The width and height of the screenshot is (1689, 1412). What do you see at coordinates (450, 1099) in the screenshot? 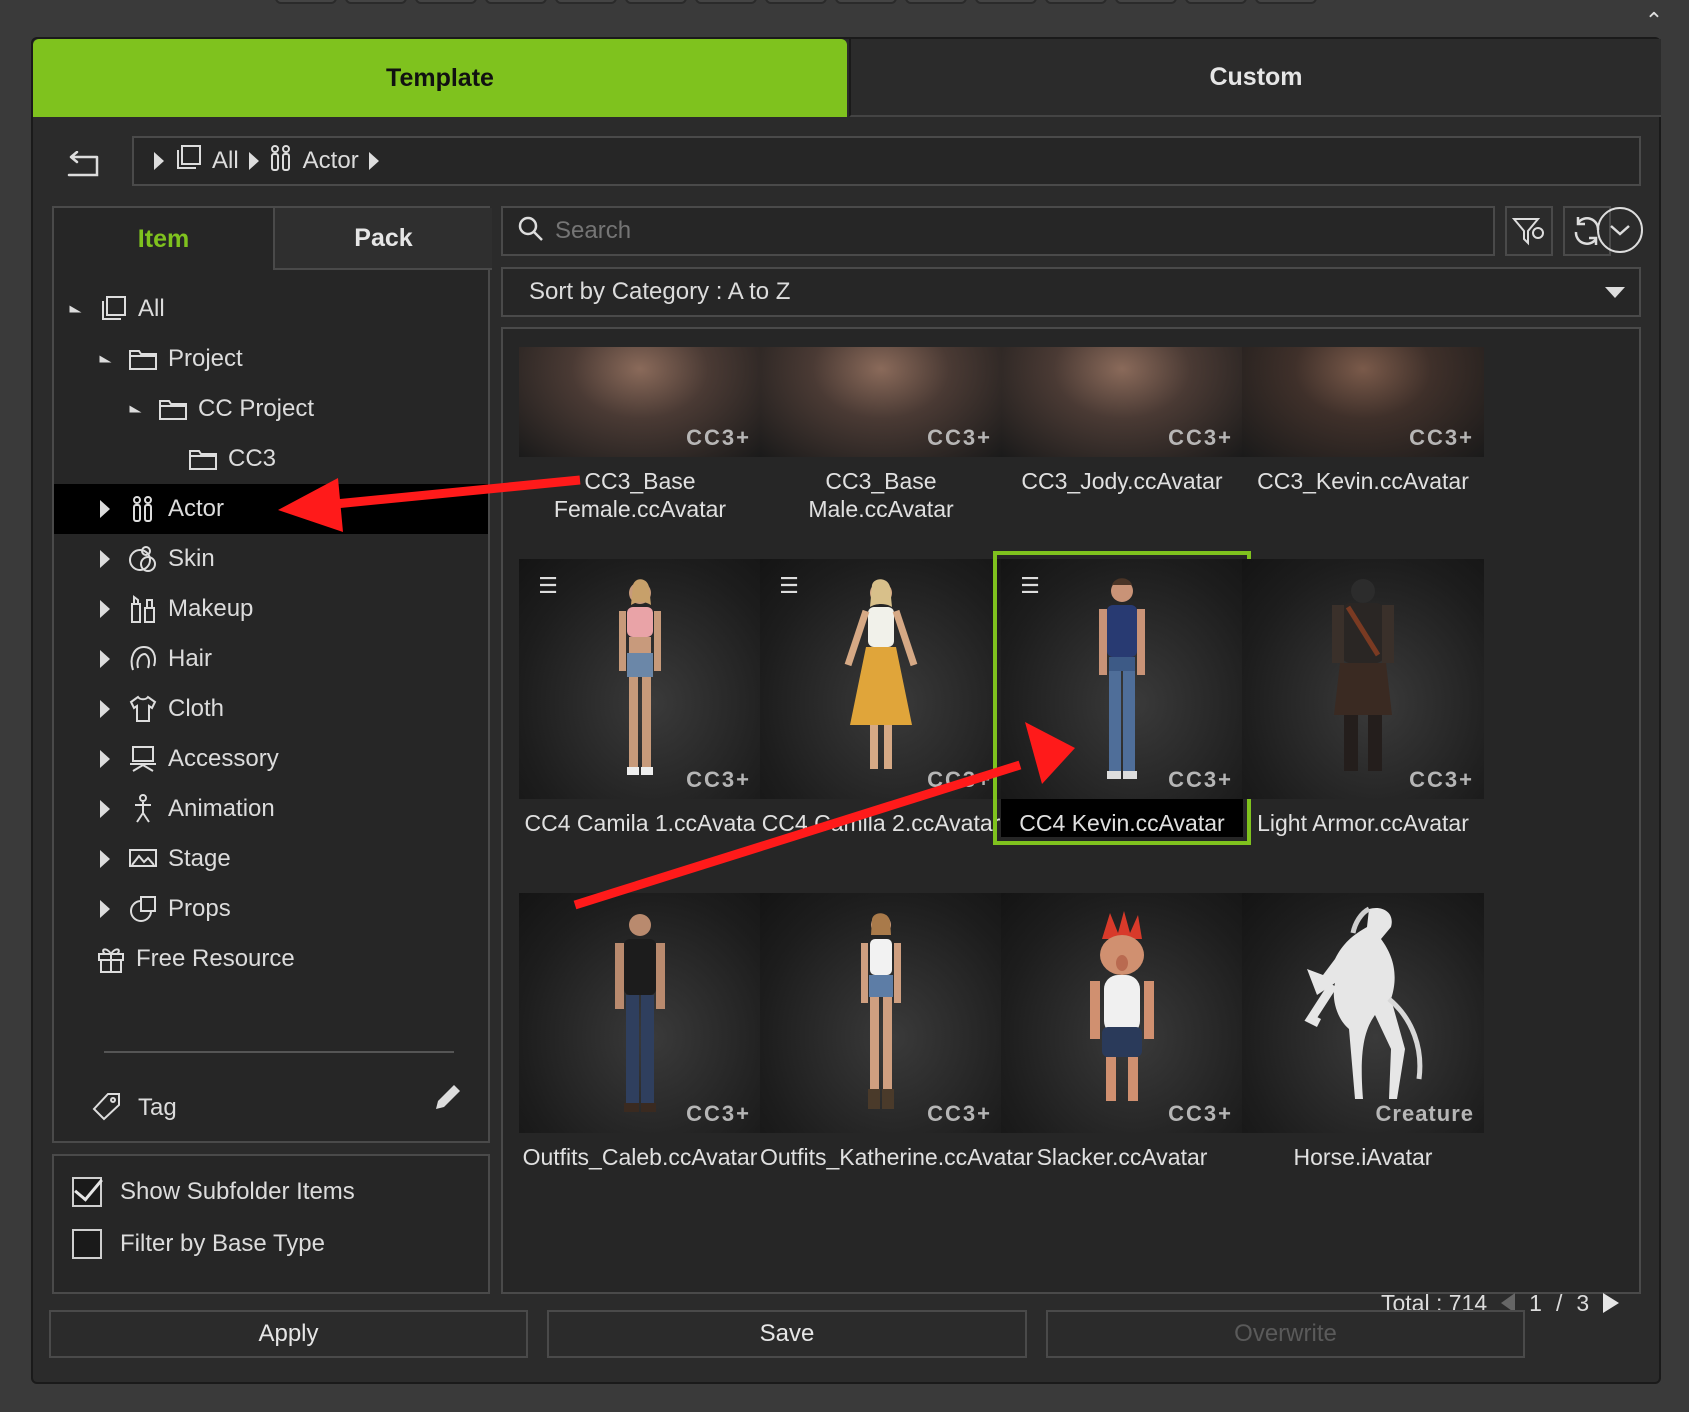
I see `edit-tag-icon` at bounding box center [450, 1099].